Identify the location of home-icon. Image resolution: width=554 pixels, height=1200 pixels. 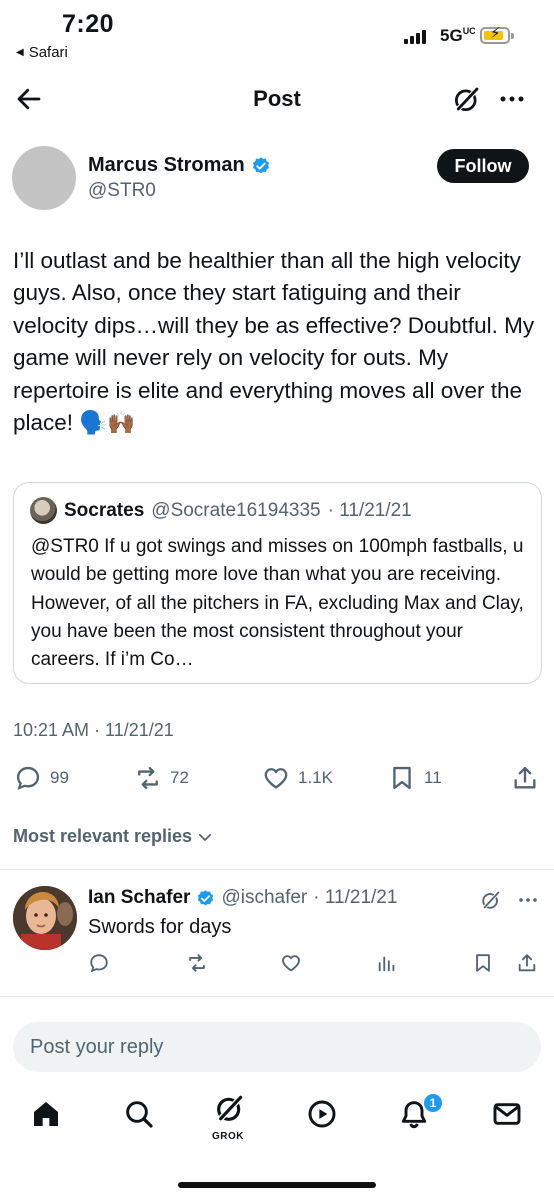
(46, 1114).